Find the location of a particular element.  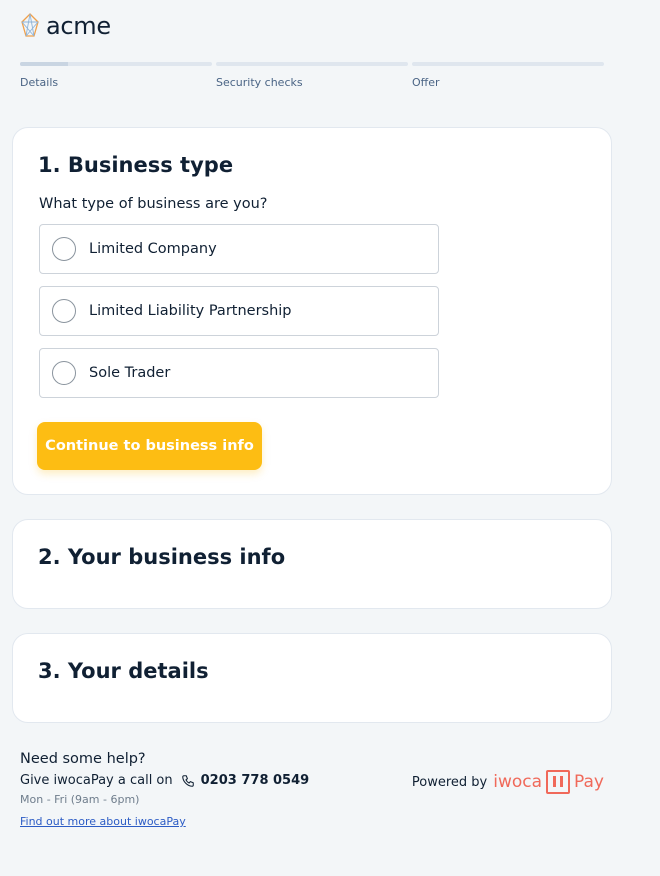

help-call-line: Give iwocaPay a call on 0203 778 0549 is located at coordinates (164, 780).